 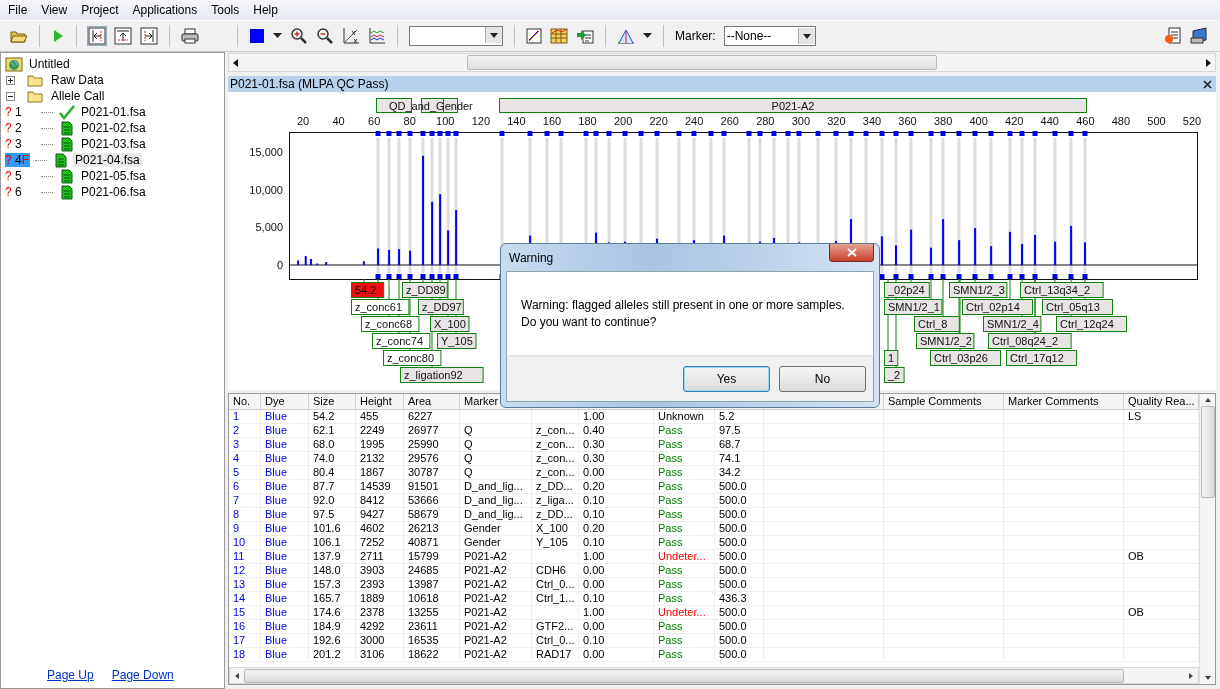 What do you see at coordinates (851, 253) in the screenshot?
I see `close-button` at bounding box center [851, 253].